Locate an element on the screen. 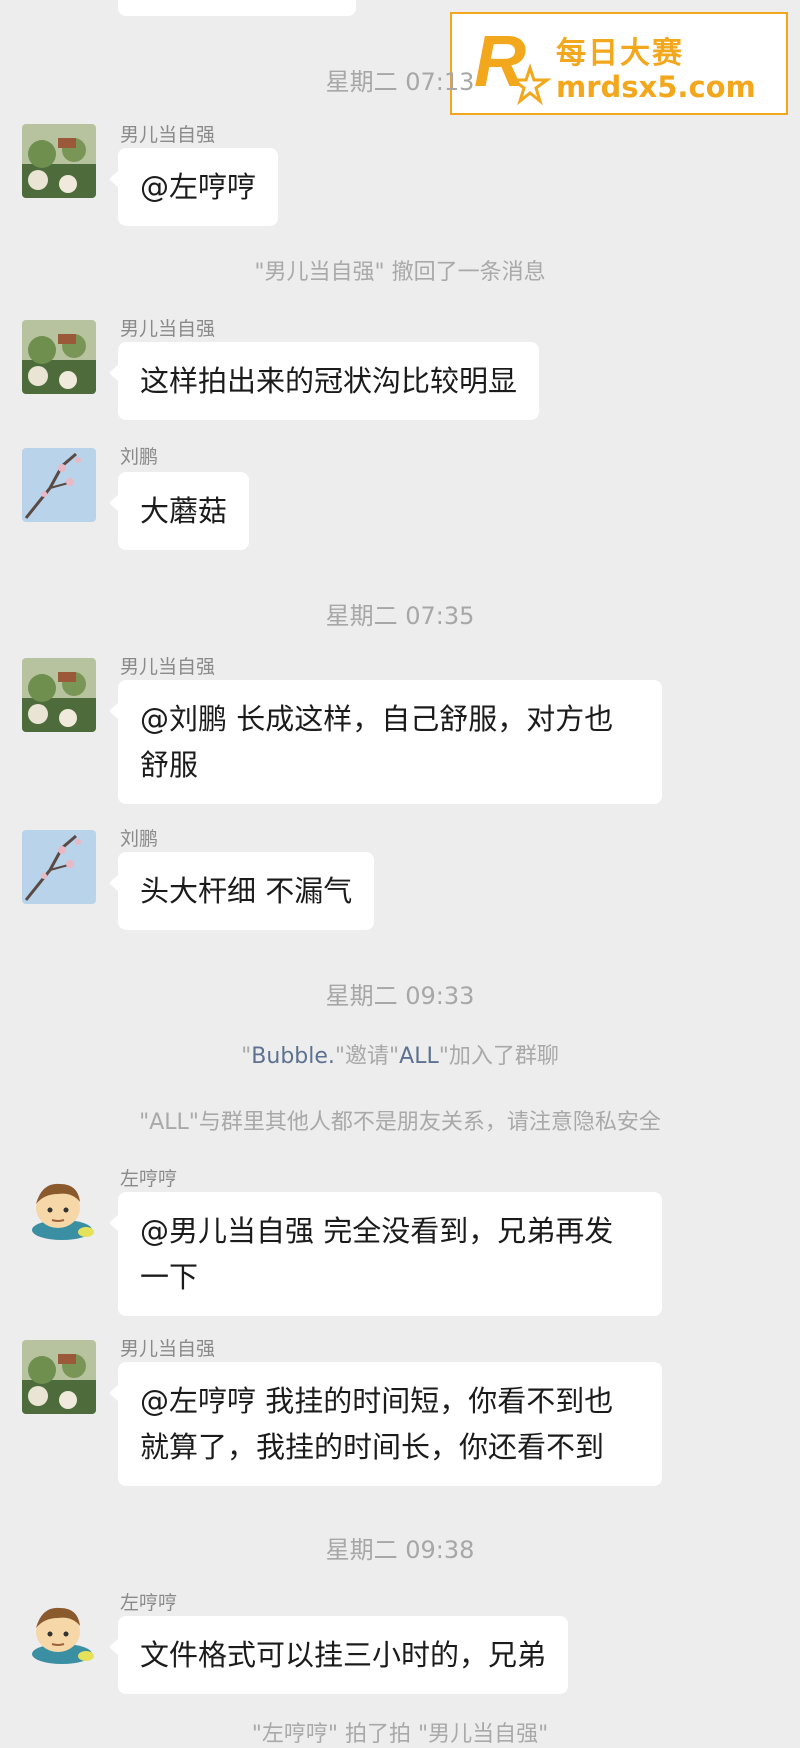 Image resolution: width=800 pixels, height=1748 pixels. system-message-invite: "Bubble."邀请"ALL"加入了群聊 is located at coordinates (400, 1054).